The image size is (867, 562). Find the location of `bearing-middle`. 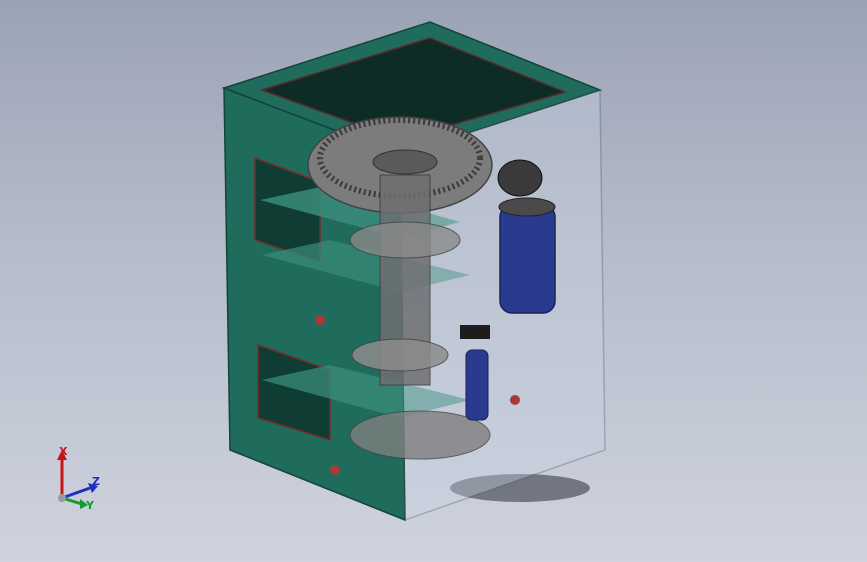

bearing-middle is located at coordinates (400, 355).